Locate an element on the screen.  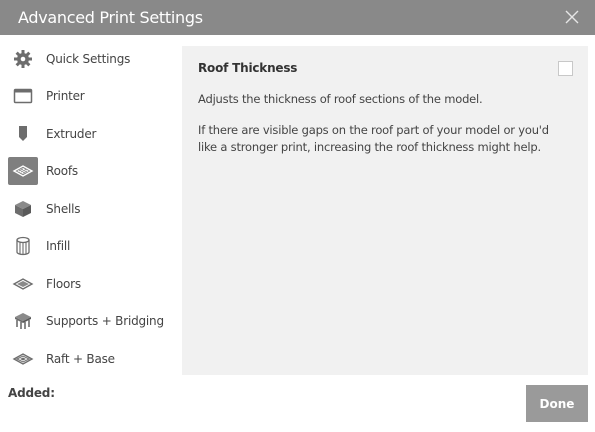
cube-icon is located at coordinates (23, 209).